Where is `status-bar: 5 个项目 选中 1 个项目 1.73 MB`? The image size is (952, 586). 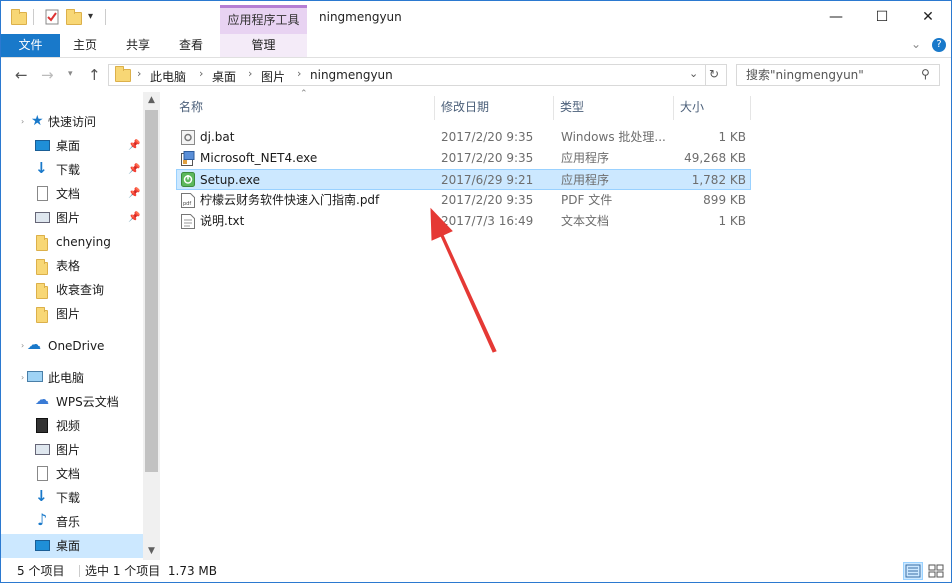
status-bar: 5 个项目 选中 1 个项目 1.73 MB is located at coordinates (476, 571).